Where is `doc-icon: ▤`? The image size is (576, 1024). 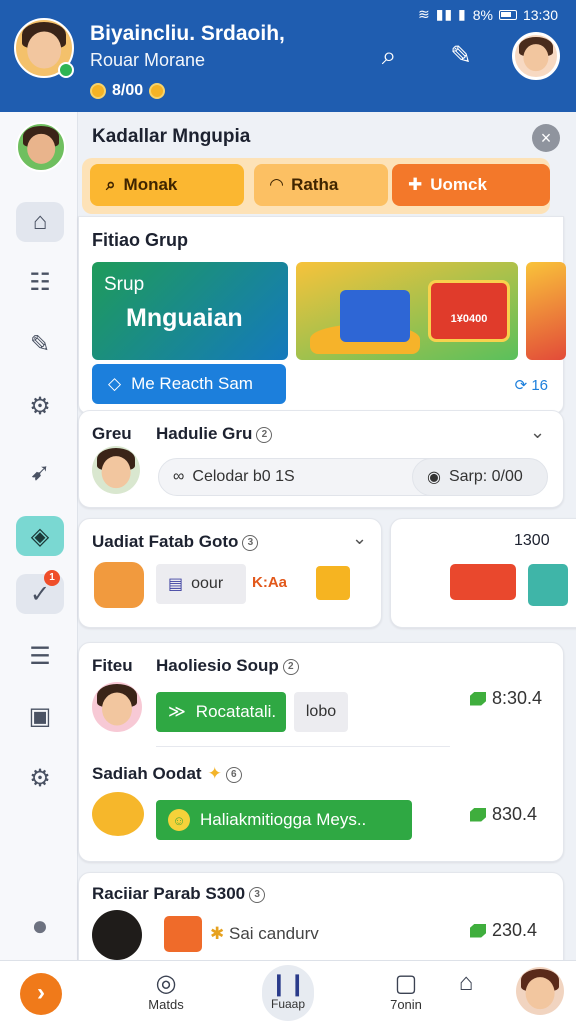
doc-icon: ▤ is located at coordinates (176, 584).